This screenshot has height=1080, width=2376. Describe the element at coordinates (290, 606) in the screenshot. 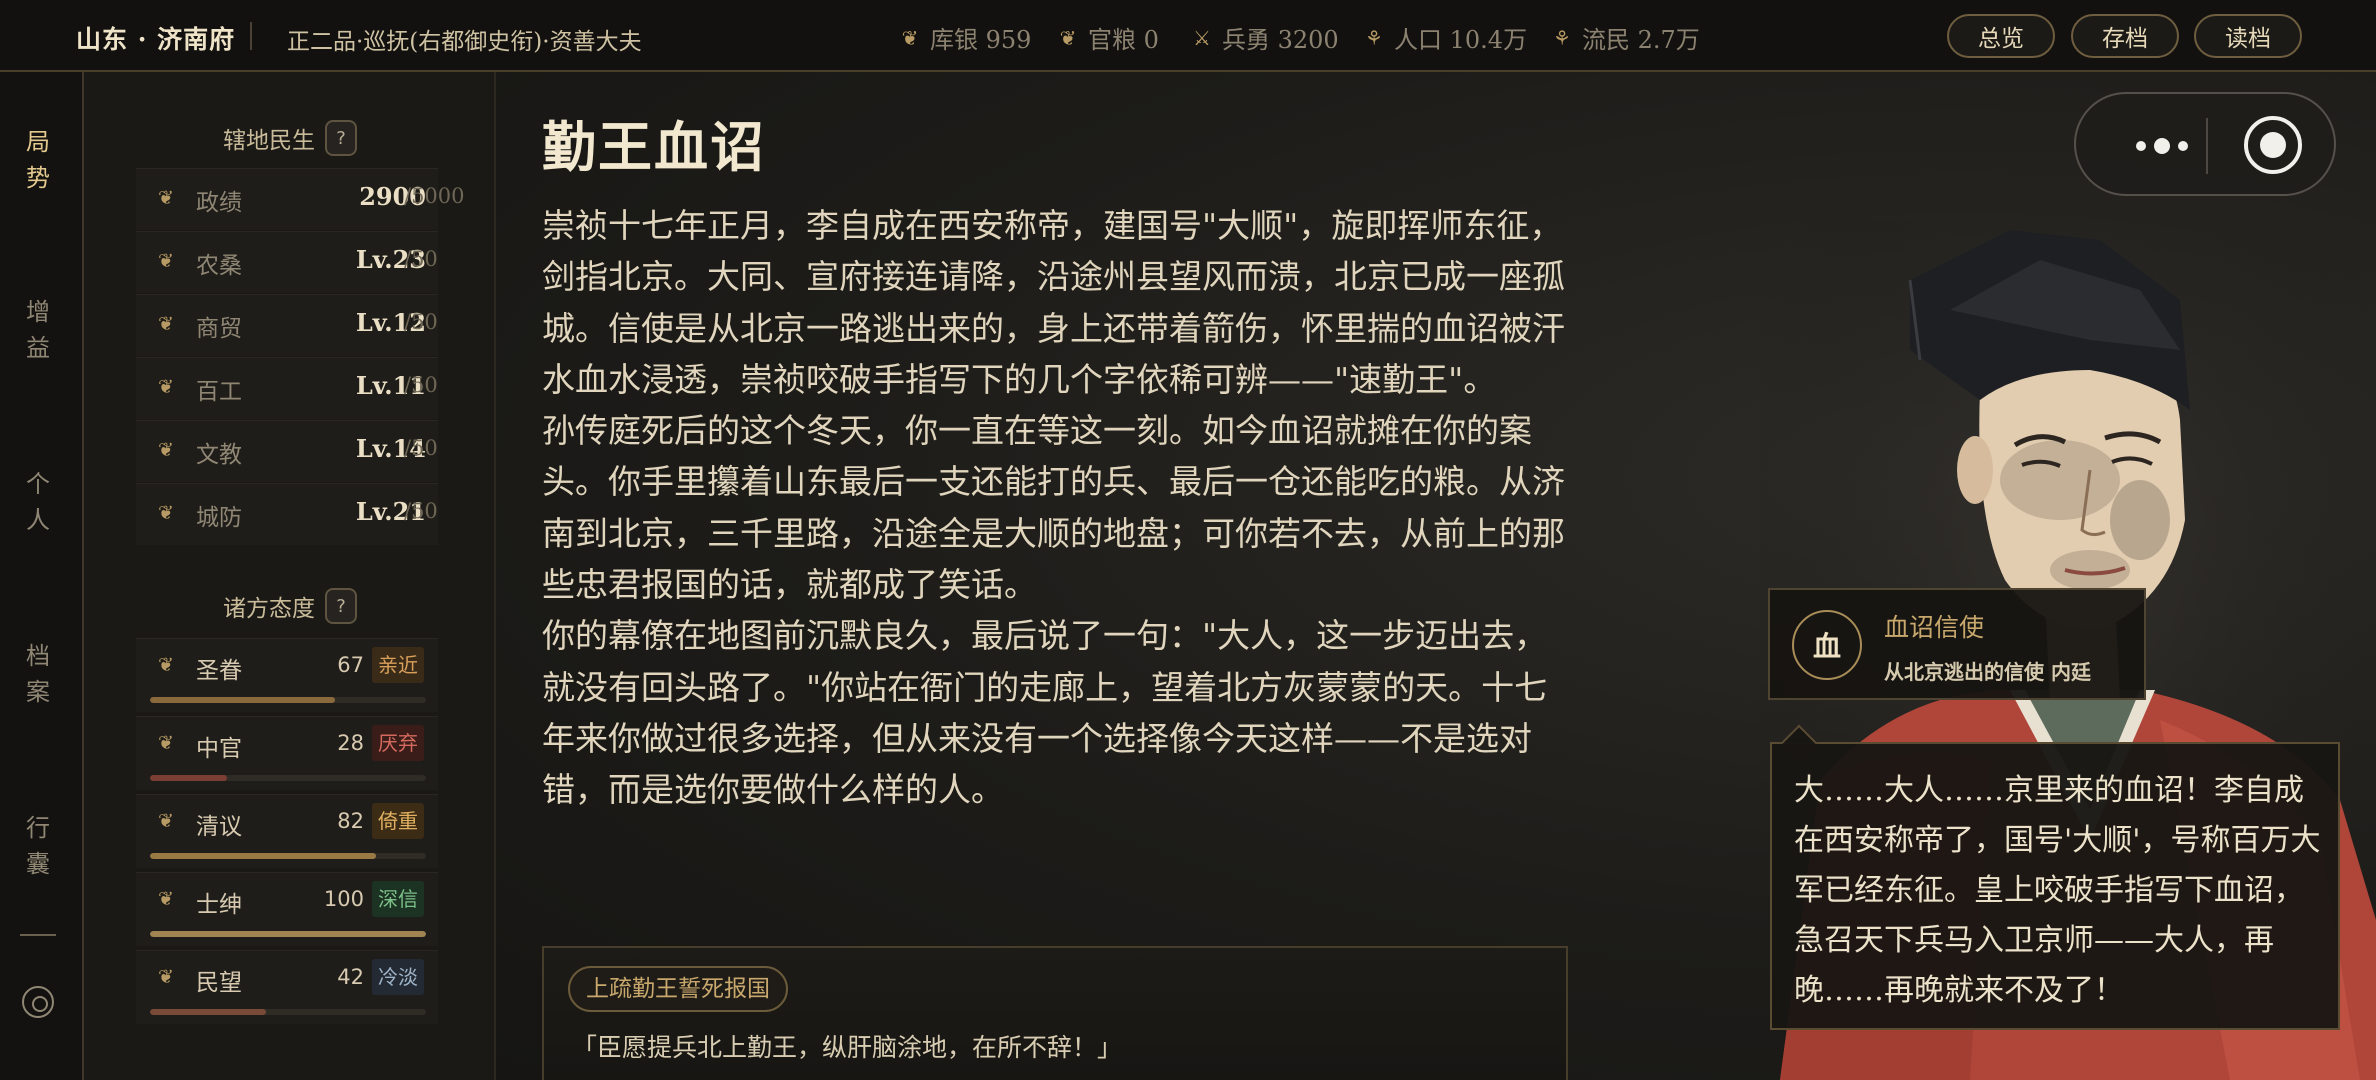

I see `attitudes-heading: 诸方态度 ?` at that location.